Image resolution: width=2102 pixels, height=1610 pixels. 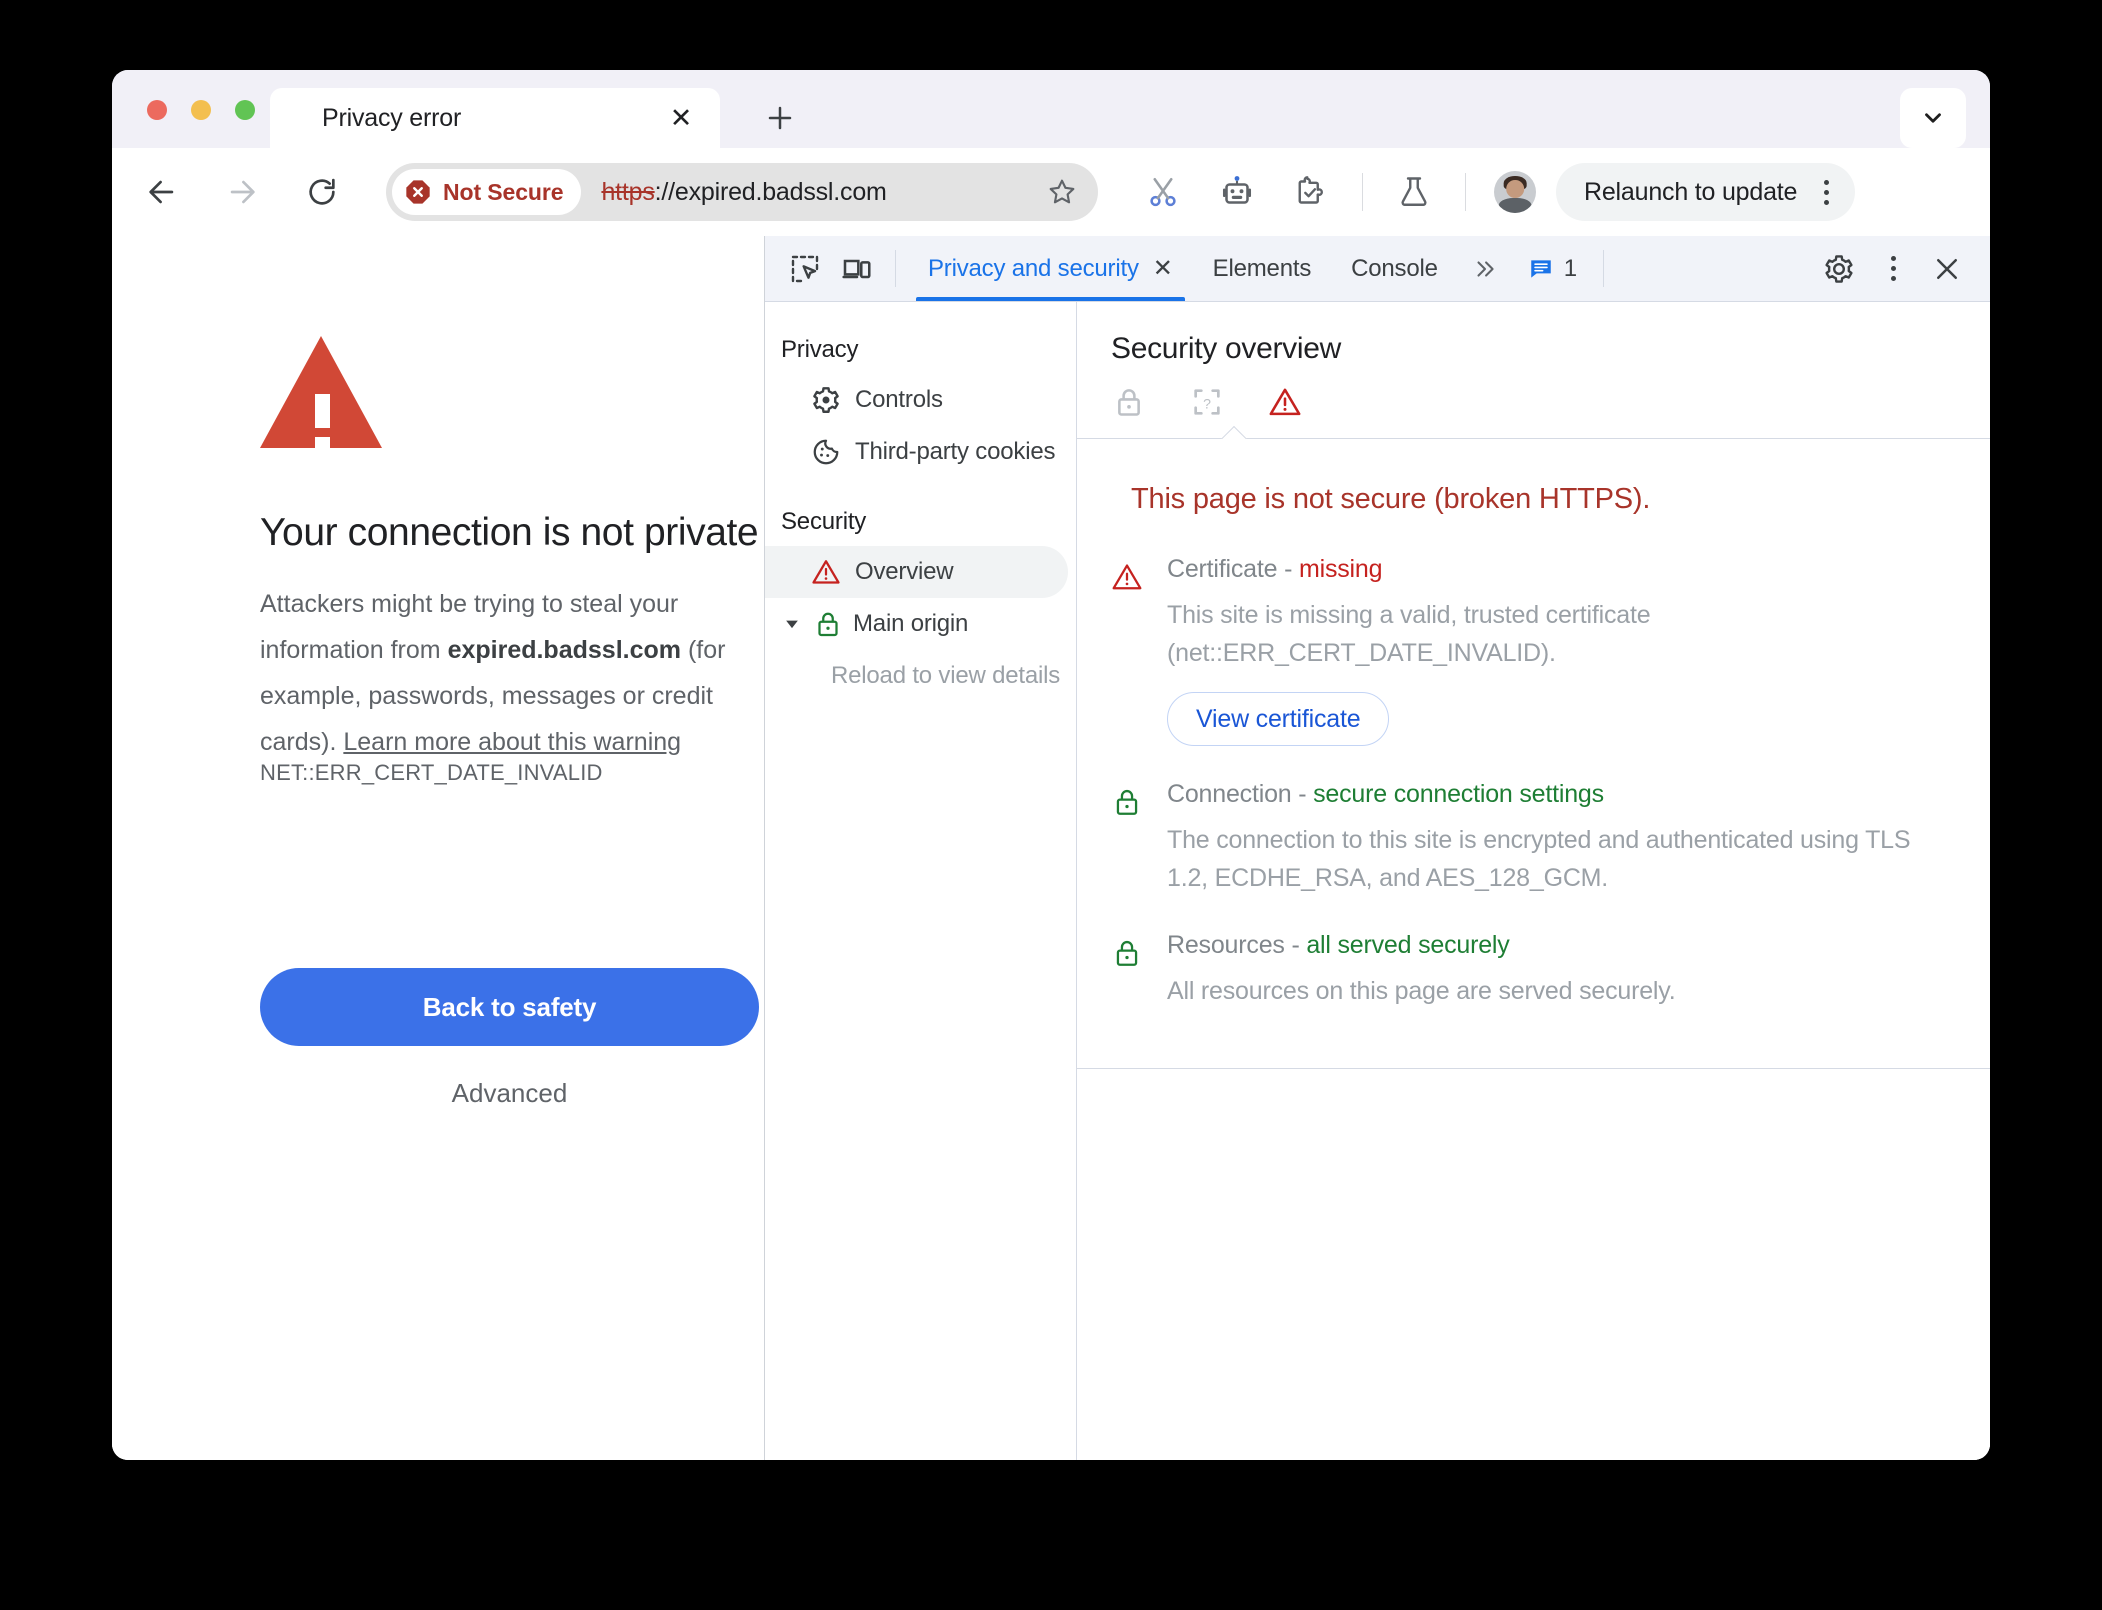 I want to click on url-text: https://expired.badssl.com, so click(x=840, y=192).